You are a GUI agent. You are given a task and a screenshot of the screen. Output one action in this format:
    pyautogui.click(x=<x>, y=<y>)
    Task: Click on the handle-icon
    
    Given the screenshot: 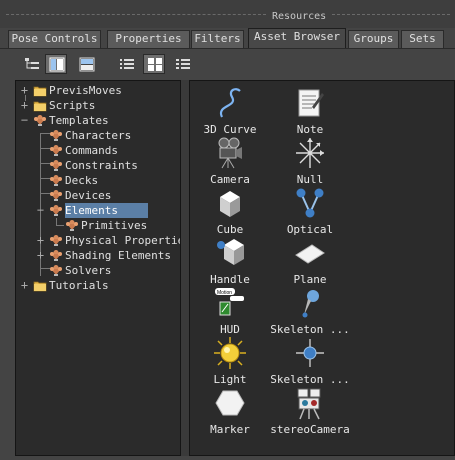 What is the action you would take?
    pyautogui.click(x=230, y=253)
    